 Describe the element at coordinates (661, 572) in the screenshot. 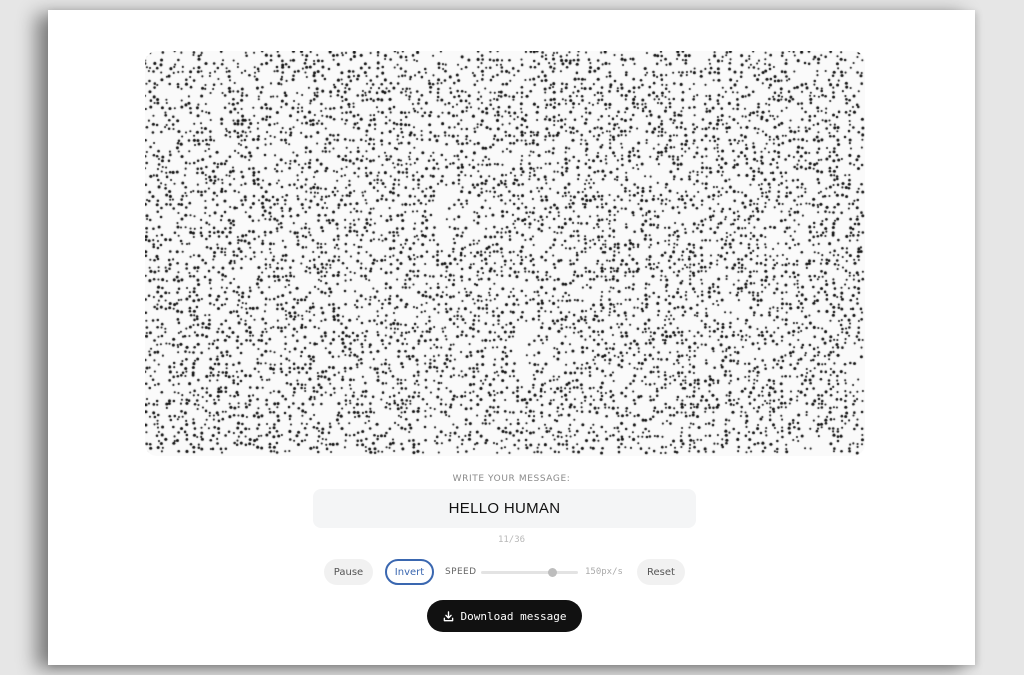

I see `reset-button: Reset` at that location.